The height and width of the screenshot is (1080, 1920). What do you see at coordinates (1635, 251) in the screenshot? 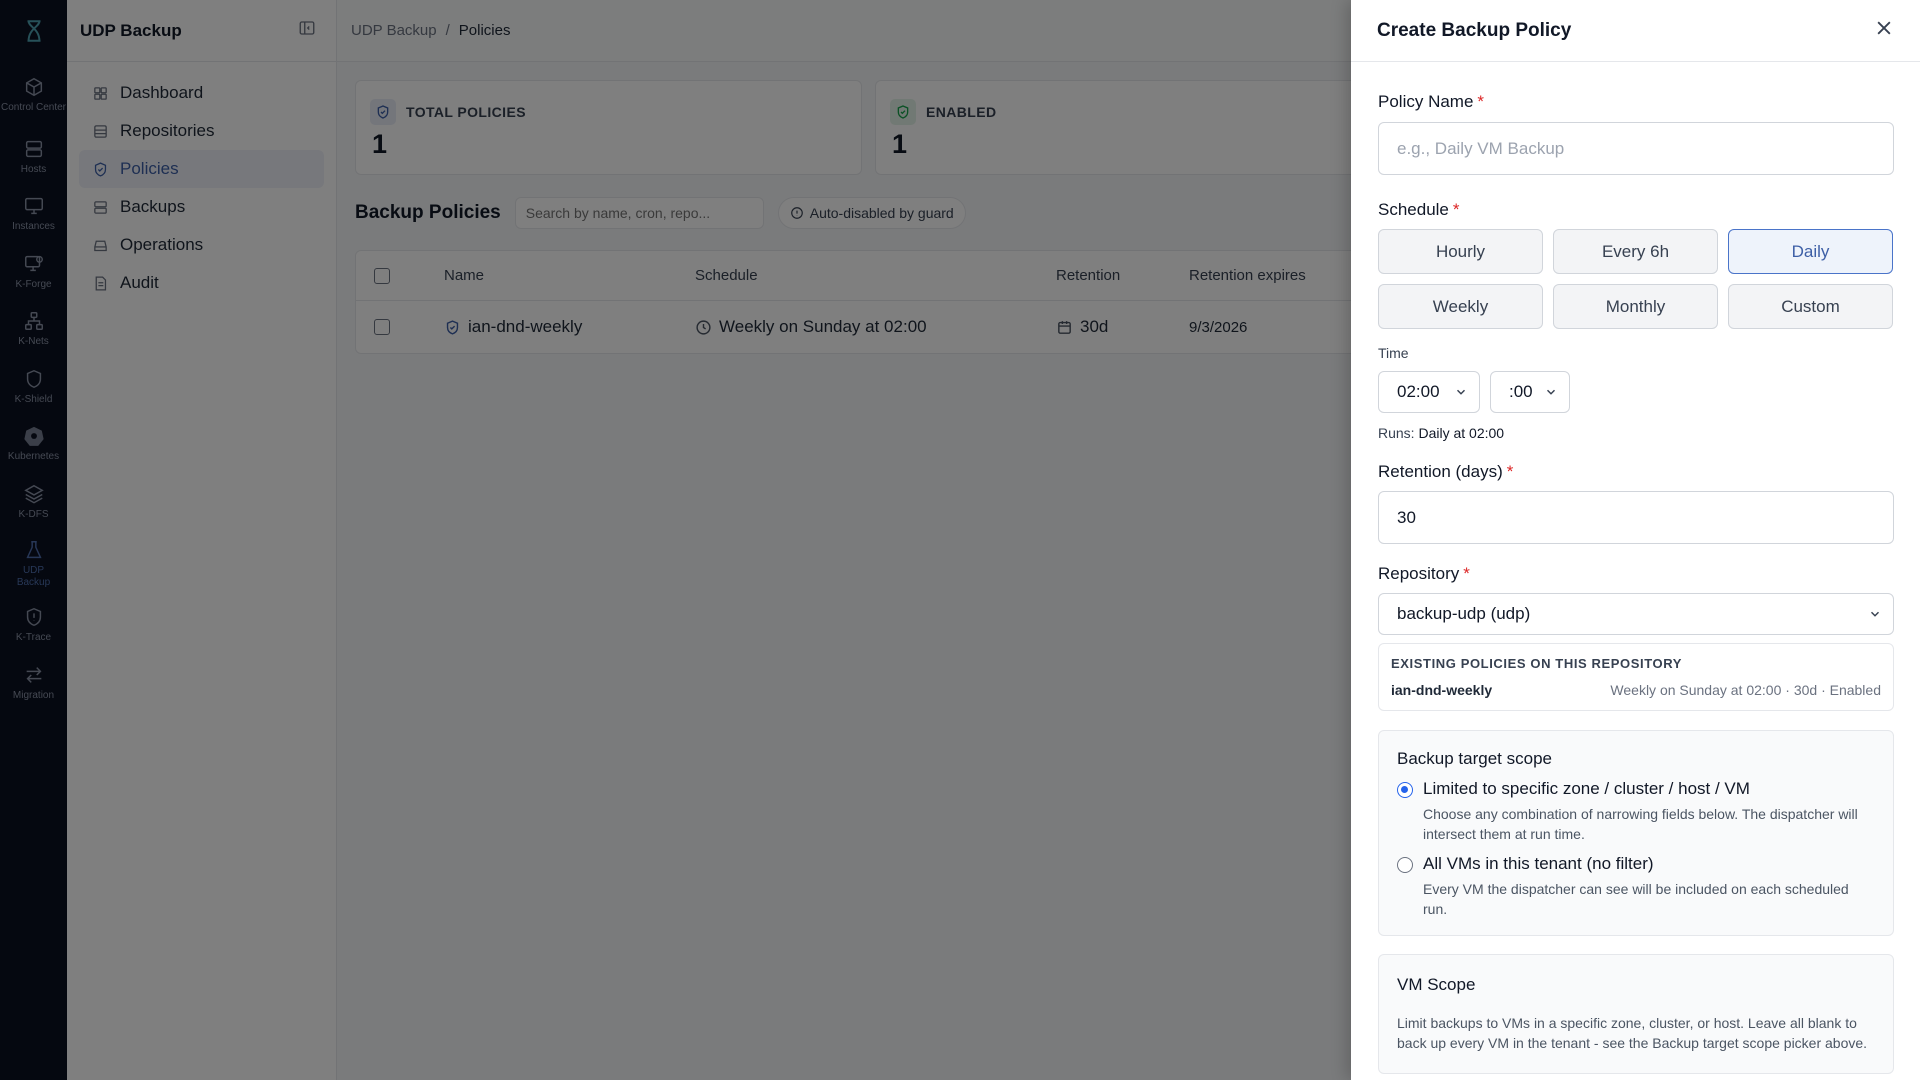
I see `schedule-option-every-6h: Every 6h` at bounding box center [1635, 251].